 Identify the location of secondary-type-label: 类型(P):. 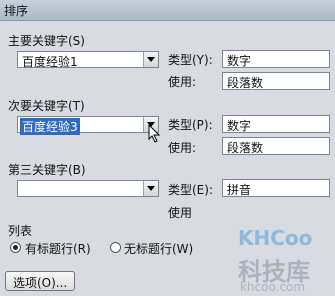
(190, 125).